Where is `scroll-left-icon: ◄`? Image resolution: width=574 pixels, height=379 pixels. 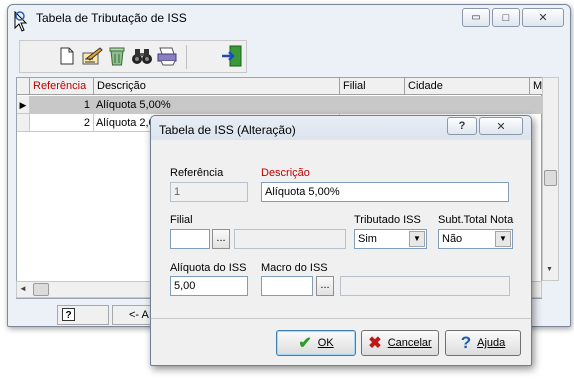 scroll-left-icon: ◄ is located at coordinates (23, 288).